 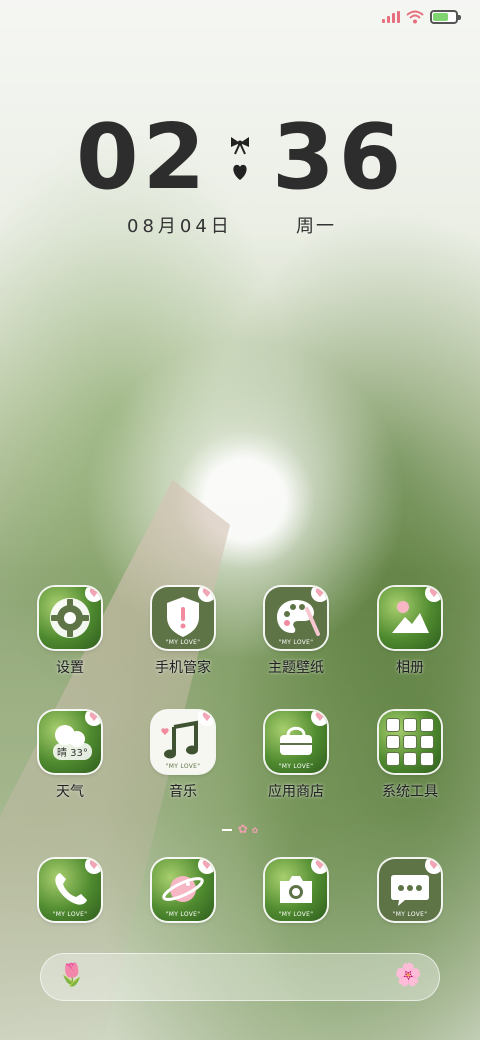 I want to click on weather-text: 晴 33°, so click(x=72, y=751).